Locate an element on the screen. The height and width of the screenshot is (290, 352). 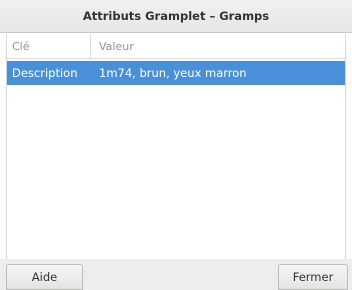
list-header: Clé Valeur is located at coordinates (176, 46).